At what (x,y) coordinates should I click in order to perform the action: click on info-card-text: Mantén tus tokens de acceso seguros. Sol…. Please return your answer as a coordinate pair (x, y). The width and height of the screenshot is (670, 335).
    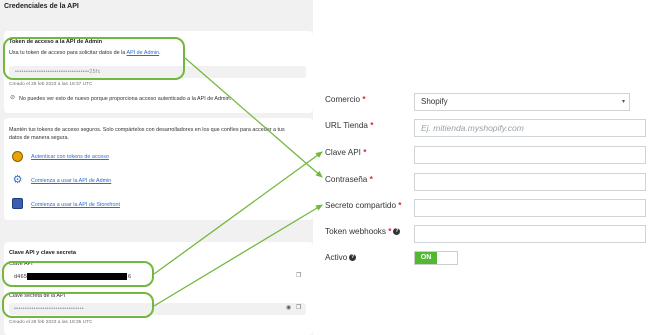
    Looking at the image, I should click on (147, 134).